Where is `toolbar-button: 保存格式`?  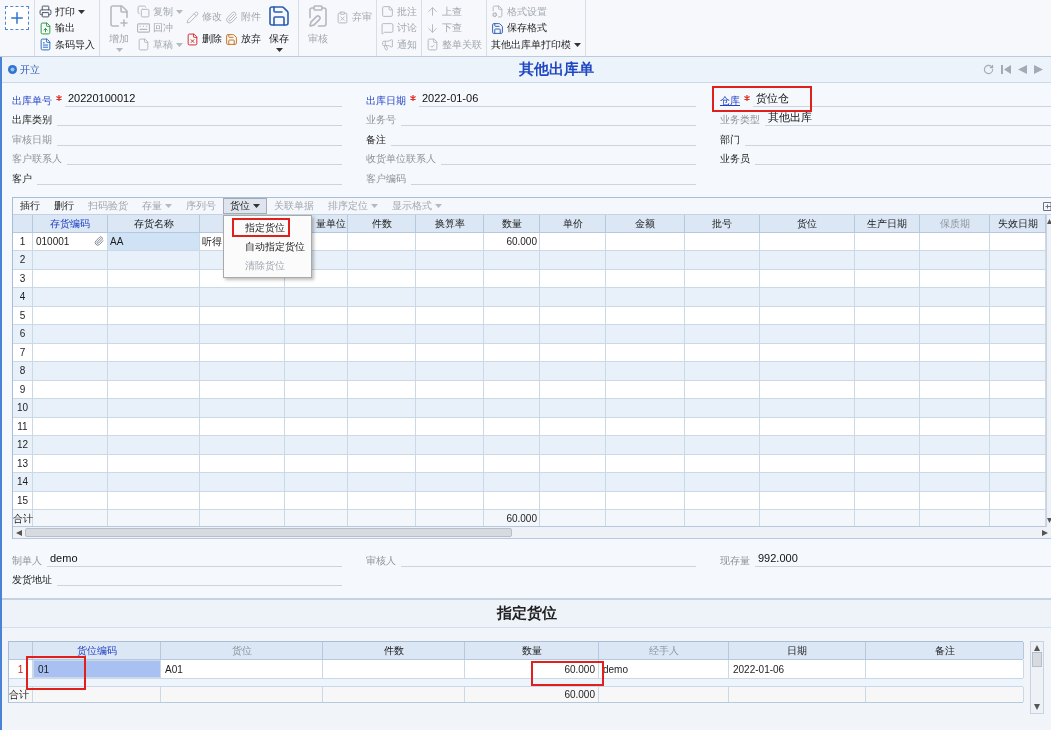
toolbar-button: 保存格式 is located at coordinates (519, 28).